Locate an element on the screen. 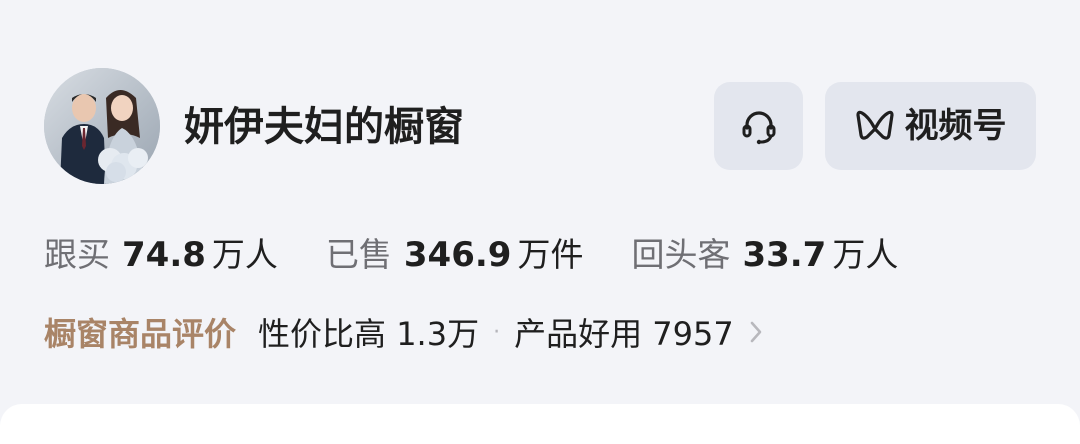  stat-value: 346.9 is located at coordinates (457, 255).